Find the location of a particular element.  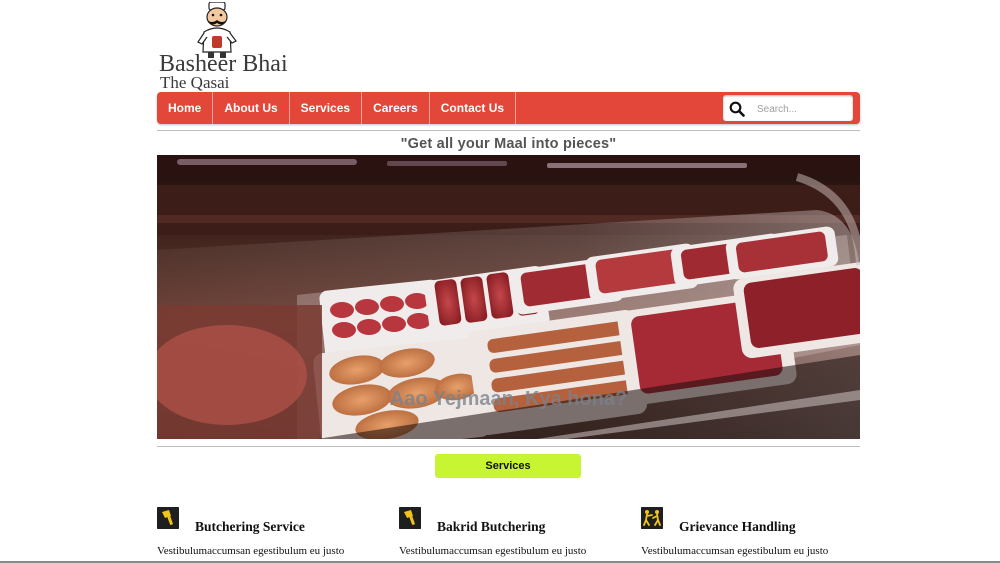

search-box is located at coordinates (788, 108).